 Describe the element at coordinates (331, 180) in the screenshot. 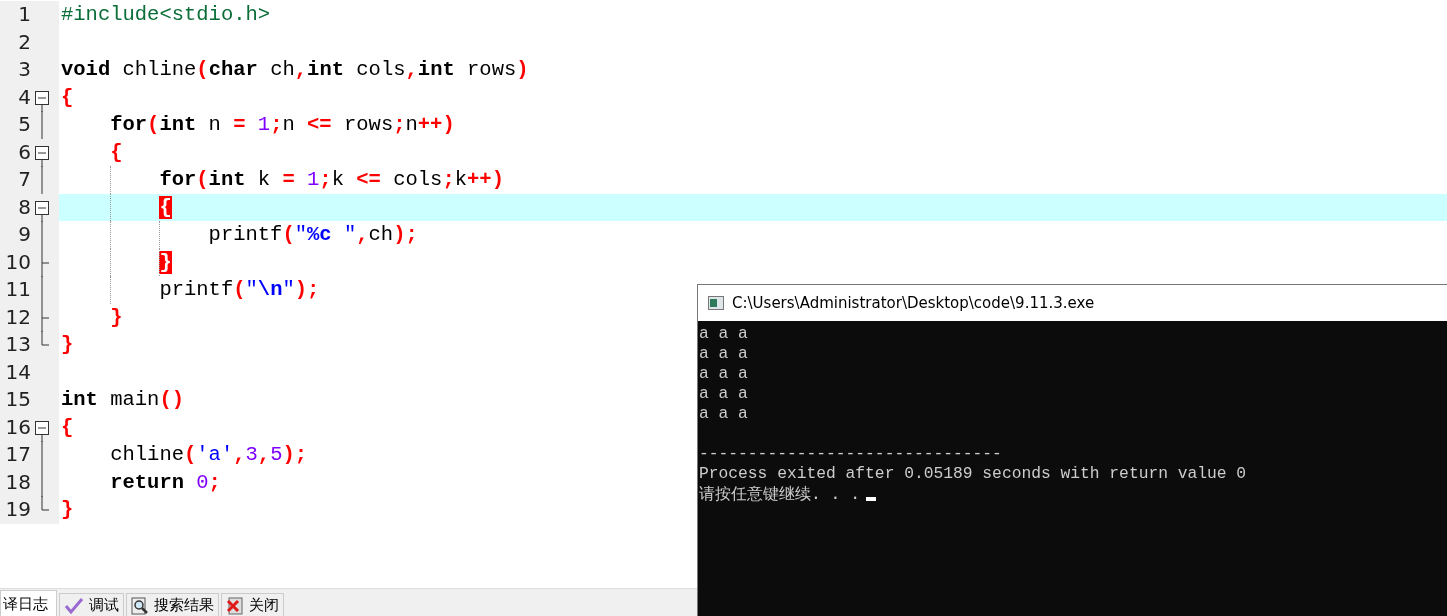

I see `code-line: for(int k = 1;k <= cols;k++)` at that location.